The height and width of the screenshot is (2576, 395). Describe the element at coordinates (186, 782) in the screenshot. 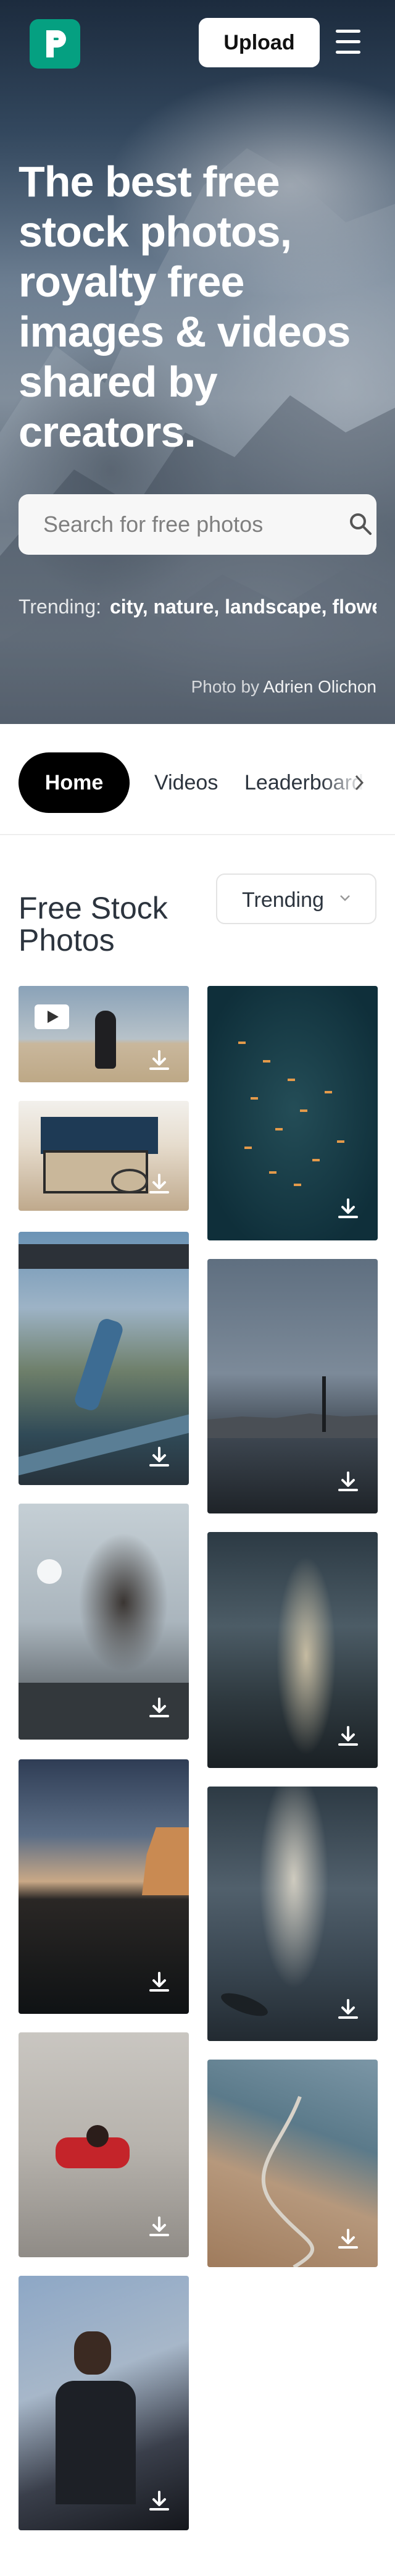

I see `tab-videos: Videos` at that location.